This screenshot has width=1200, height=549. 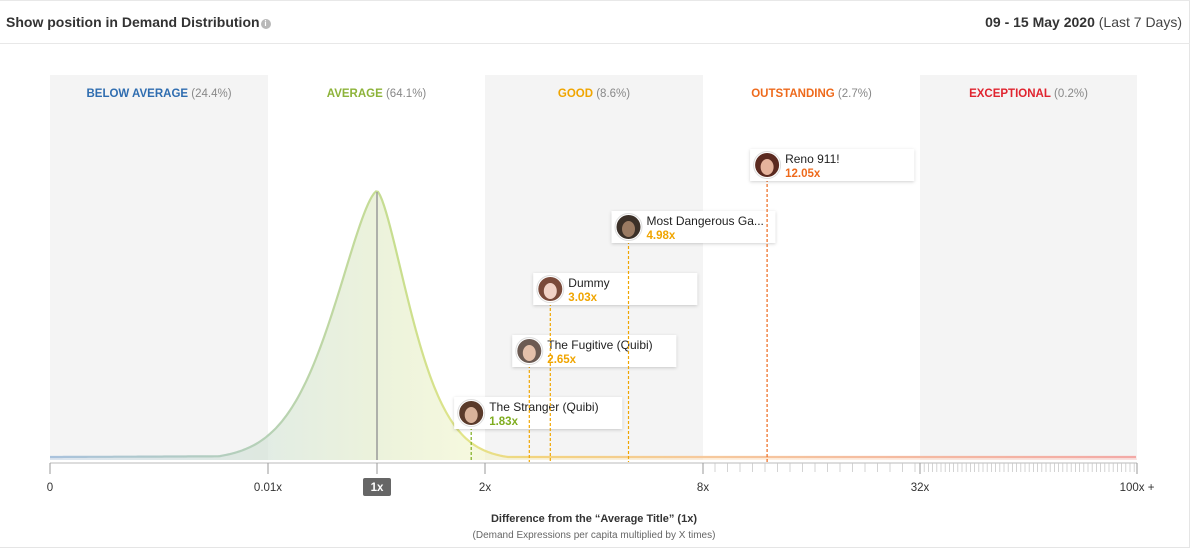 I want to click on band-label: AVERAGE (64.1%), so click(x=377, y=94).